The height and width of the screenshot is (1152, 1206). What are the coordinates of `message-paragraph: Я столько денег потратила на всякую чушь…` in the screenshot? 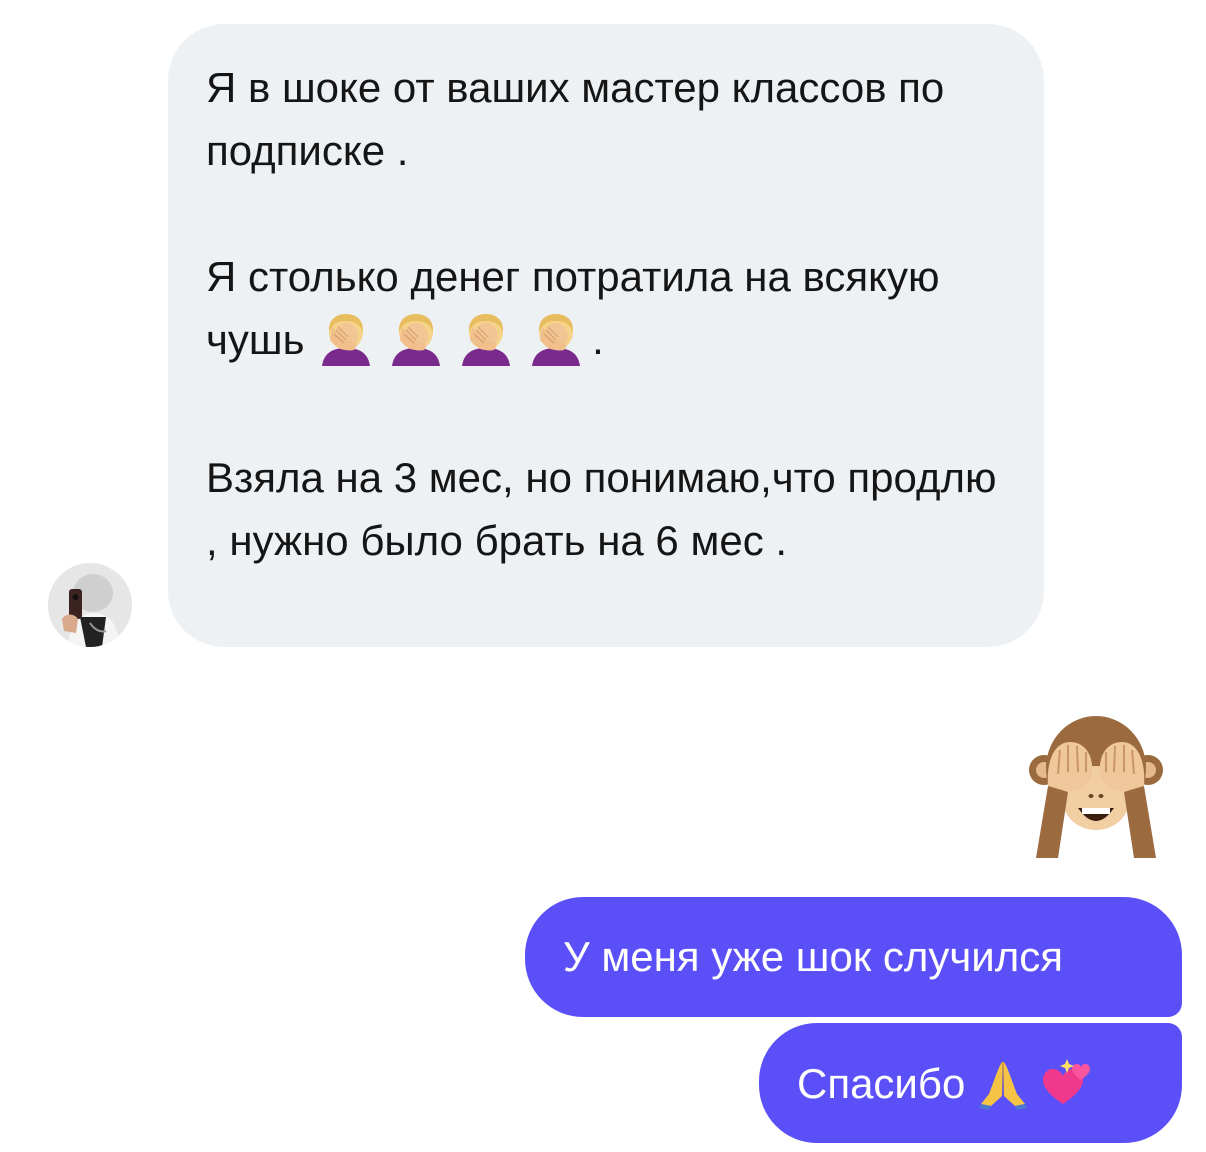 It's located at (607, 314).